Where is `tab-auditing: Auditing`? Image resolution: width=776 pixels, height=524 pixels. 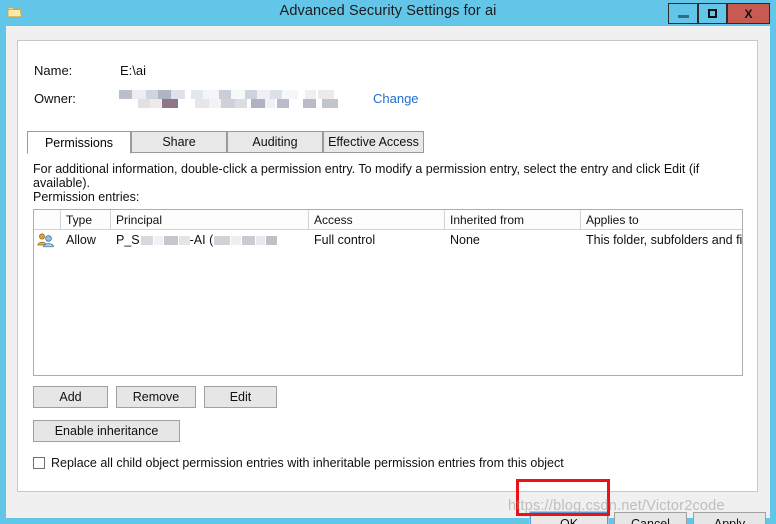 tab-auditing: Auditing is located at coordinates (275, 142).